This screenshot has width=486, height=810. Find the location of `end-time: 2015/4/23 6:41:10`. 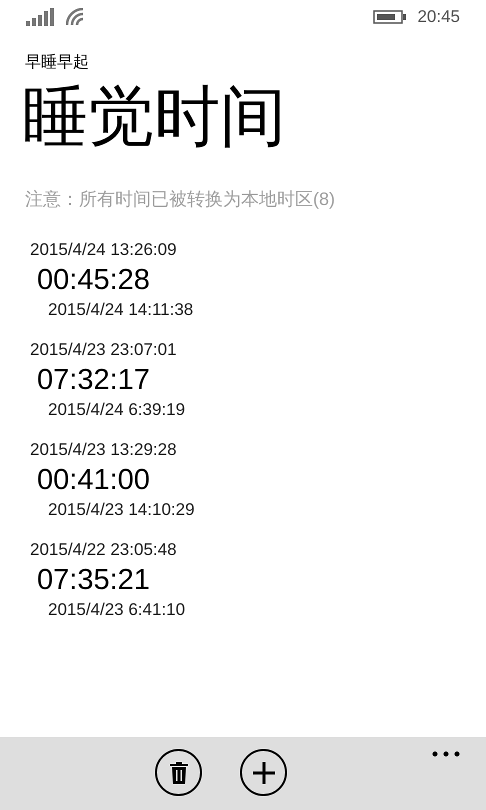

end-time: 2015/4/23 6:41:10 is located at coordinates (117, 610).